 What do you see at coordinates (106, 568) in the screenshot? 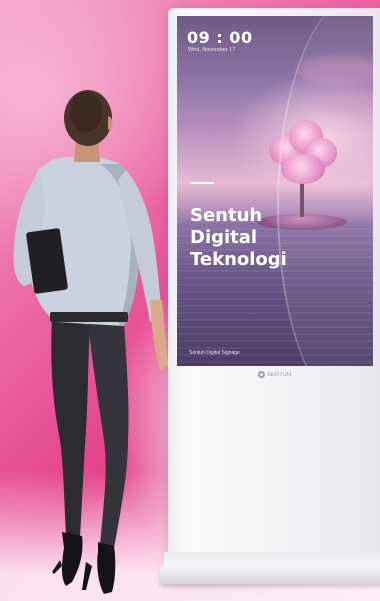
I see `right-shoe` at bounding box center [106, 568].